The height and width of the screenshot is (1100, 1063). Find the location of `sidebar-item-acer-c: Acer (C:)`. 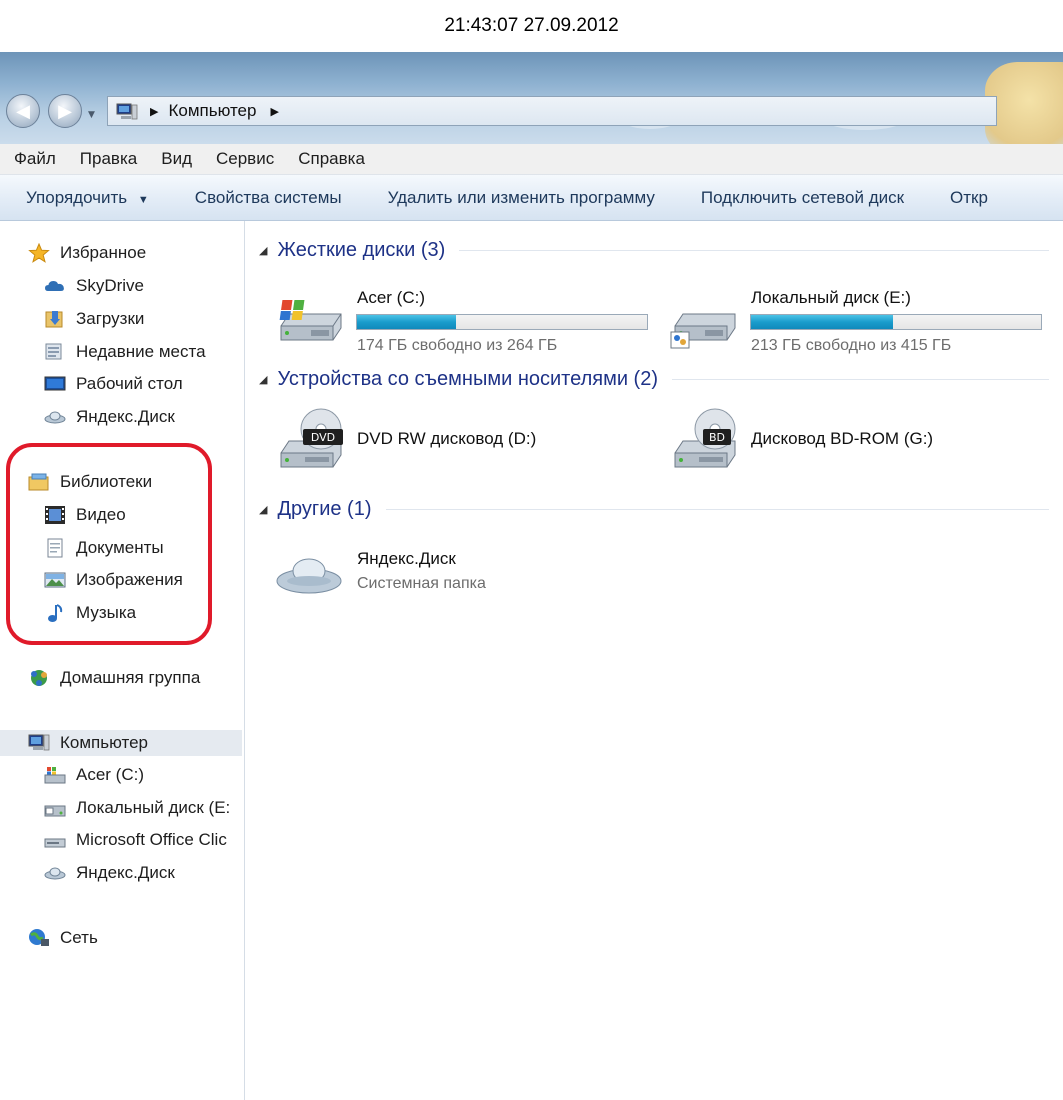

sidebar-item-acer-c: Acer (C:) is located at coordinates (94, 775).